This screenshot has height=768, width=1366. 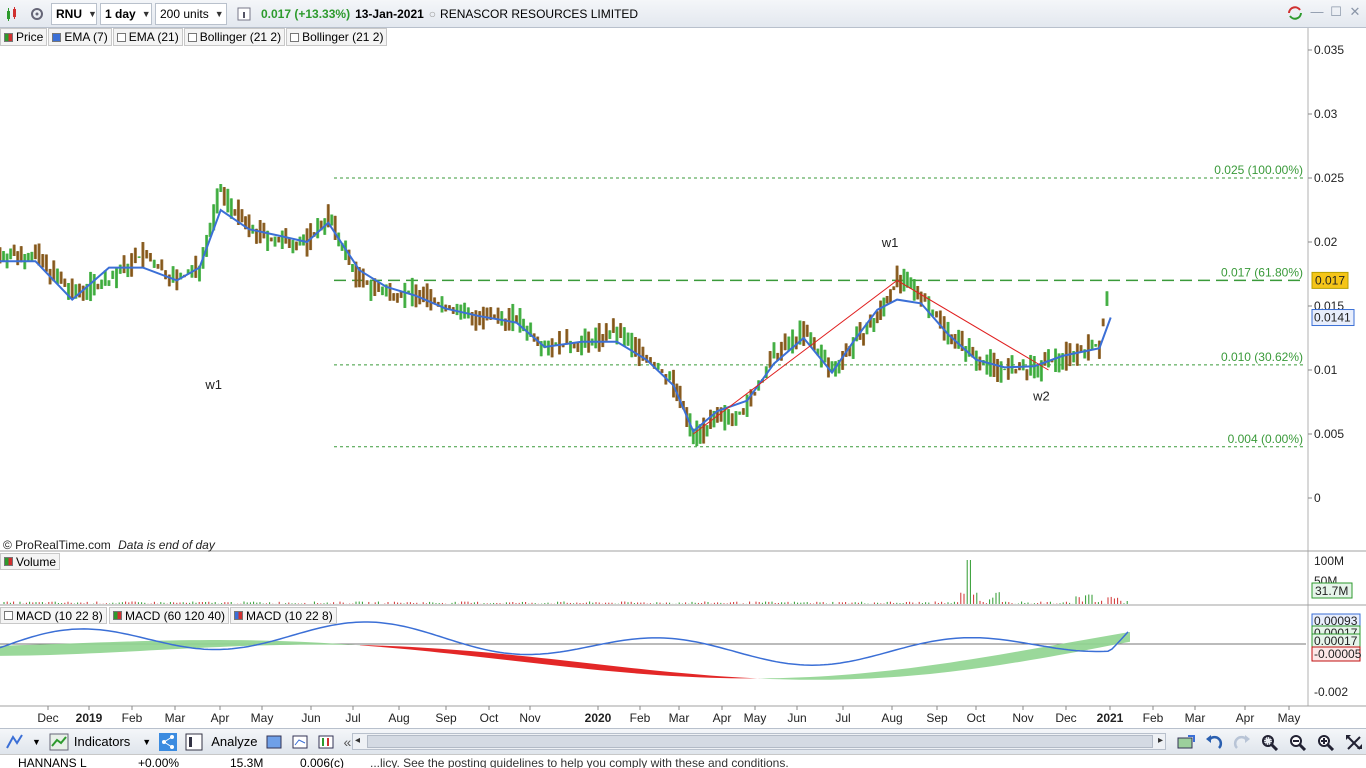 What do you see at coordinates (221, 742) in the screenshot?
I see `analyze-button: Analyze` at bounding box center [221, 742].